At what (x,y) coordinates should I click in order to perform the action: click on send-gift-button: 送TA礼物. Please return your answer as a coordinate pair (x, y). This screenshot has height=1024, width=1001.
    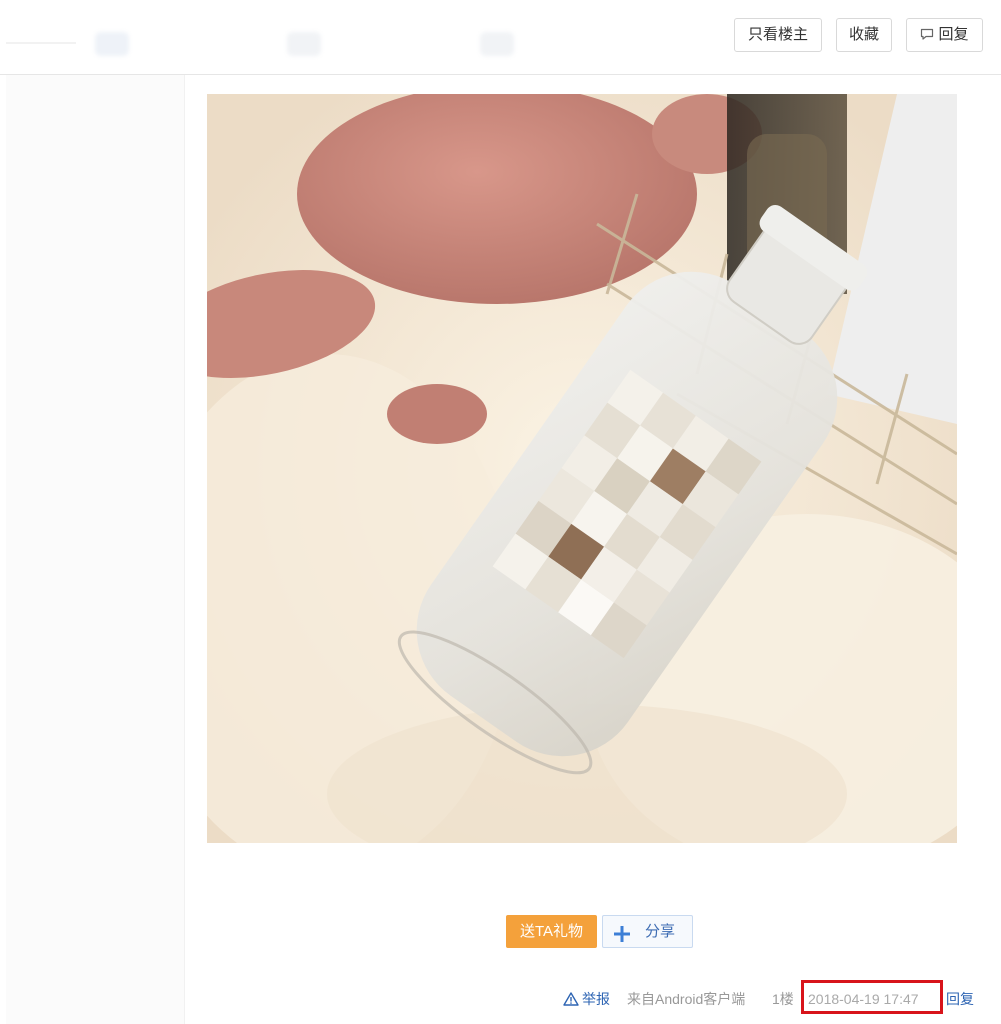
    Looking at the image, I should click on (551, 931).